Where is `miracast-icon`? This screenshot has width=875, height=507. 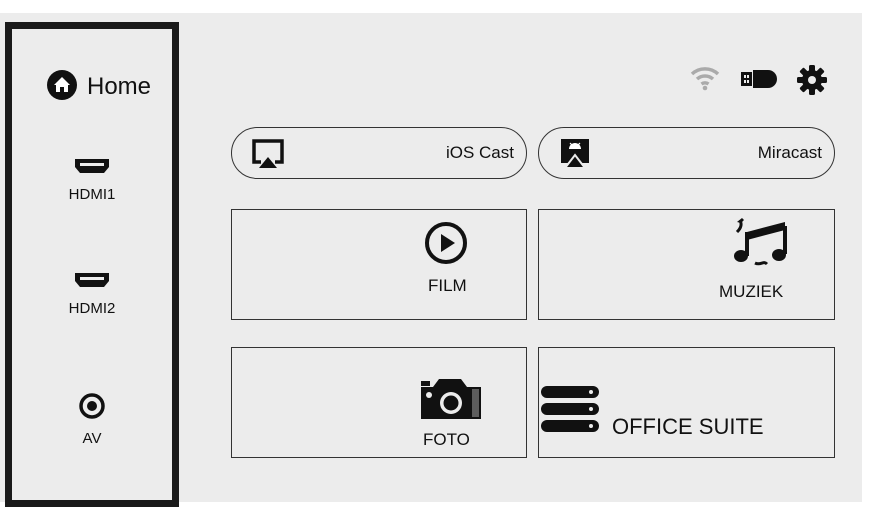
miracast-icon is located at coordinates (575, 156).